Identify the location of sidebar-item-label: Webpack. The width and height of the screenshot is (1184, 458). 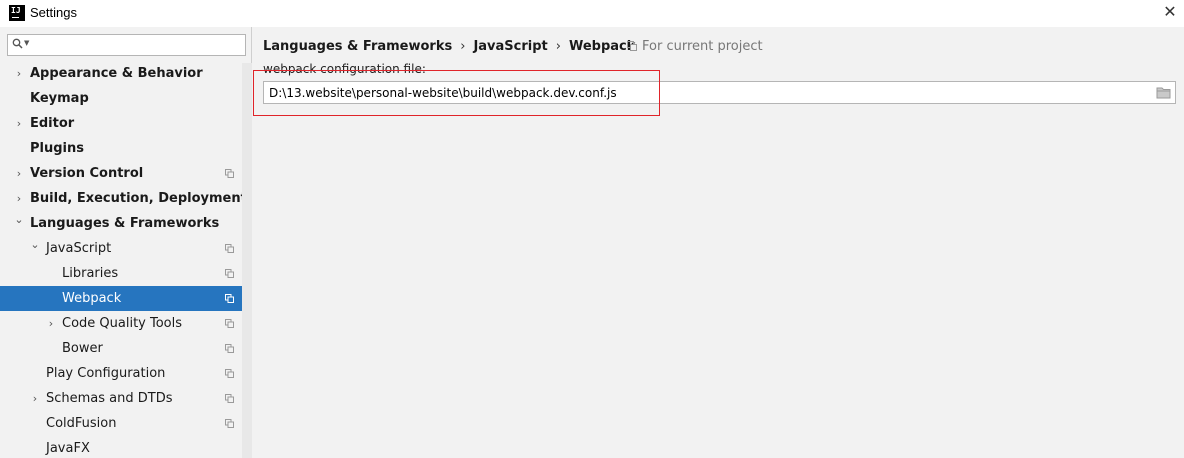
(92, 298).